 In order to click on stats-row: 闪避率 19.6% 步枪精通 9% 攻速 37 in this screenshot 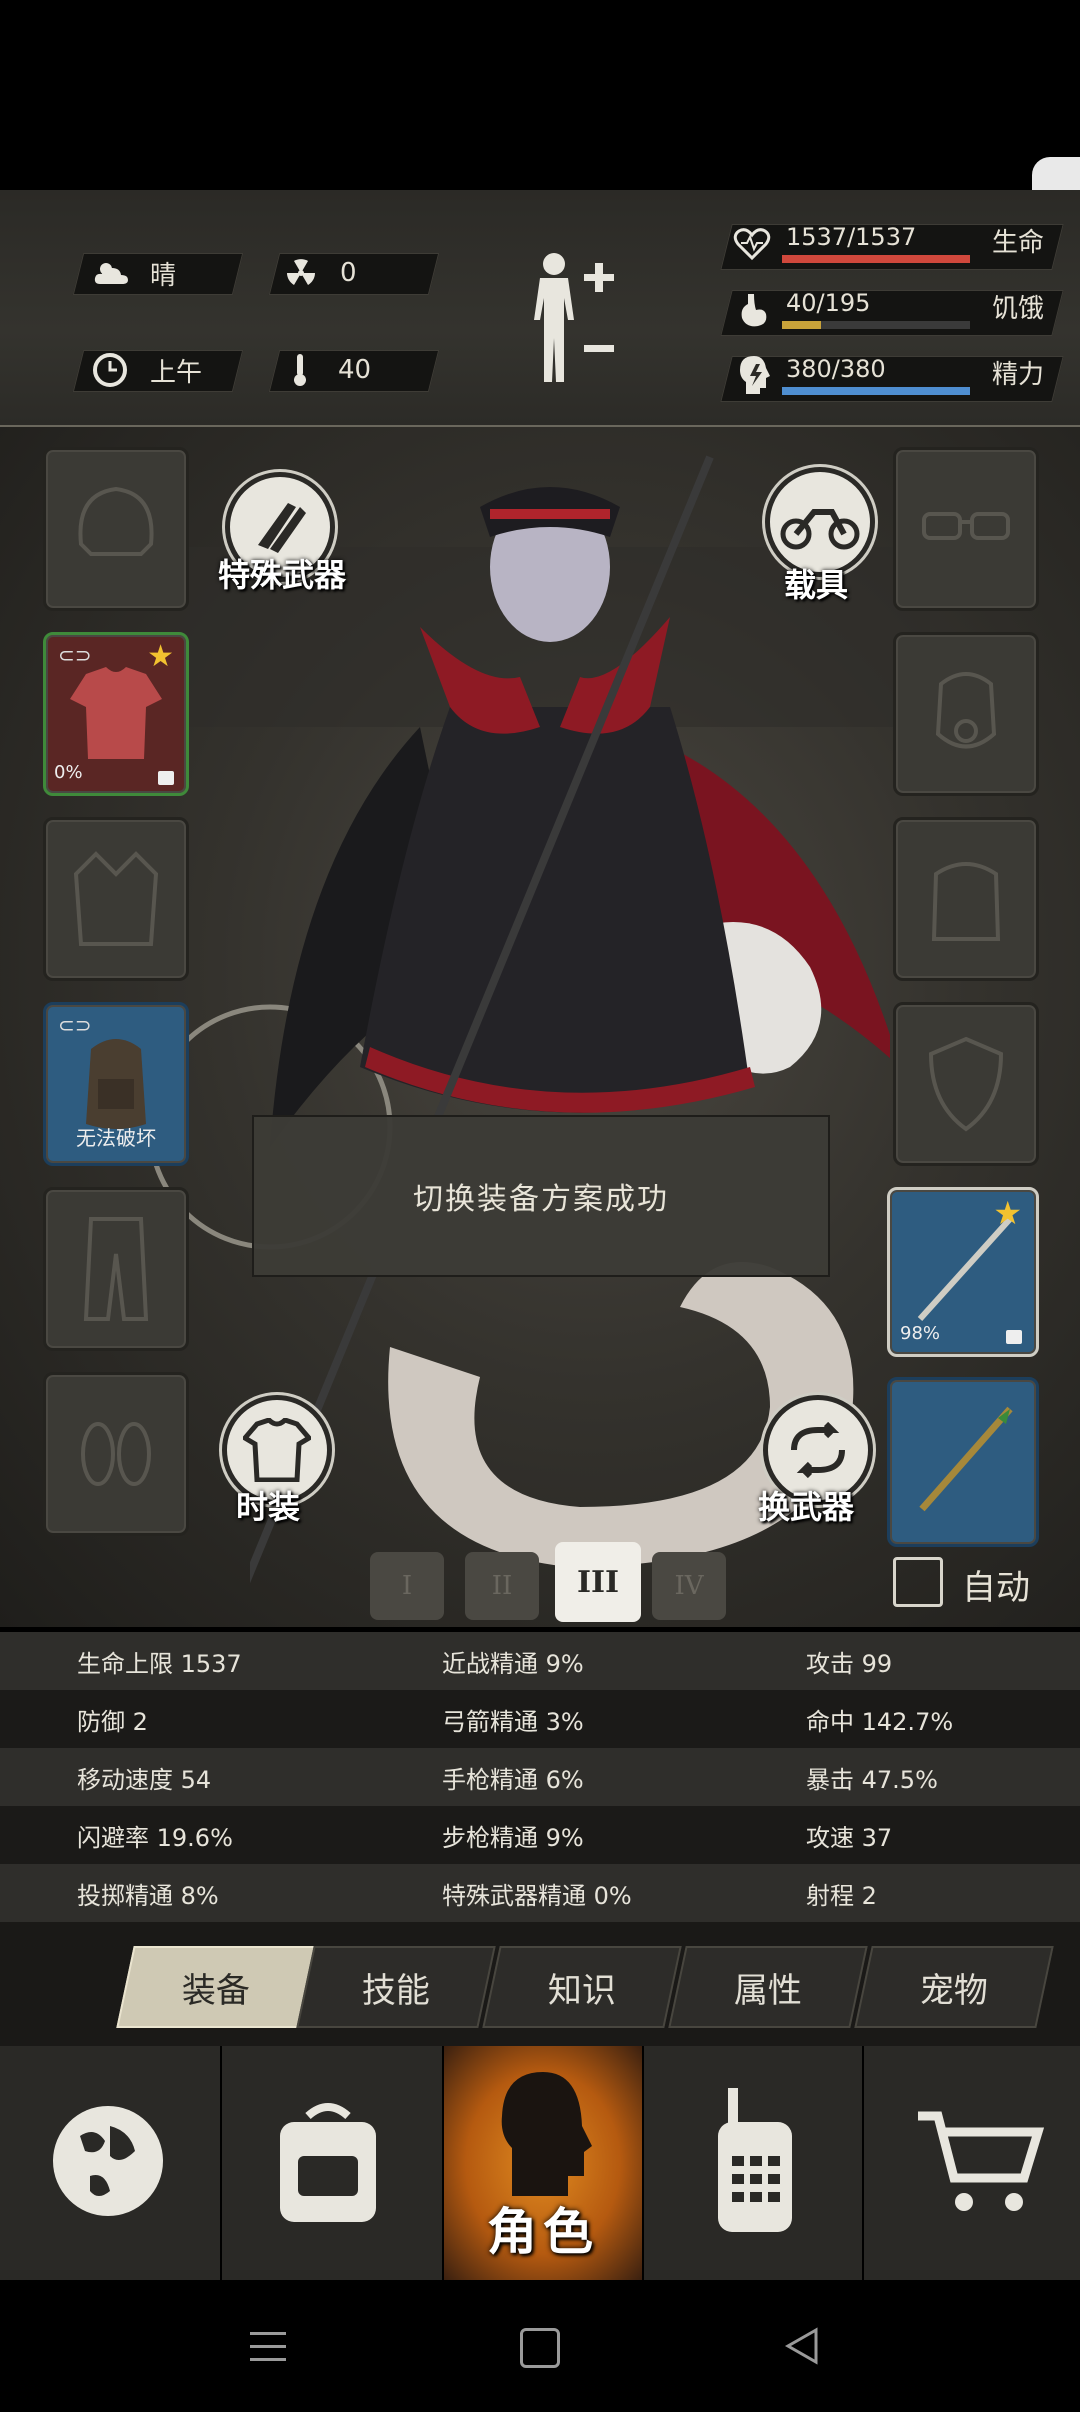, I will do `click(540, 1835)`.